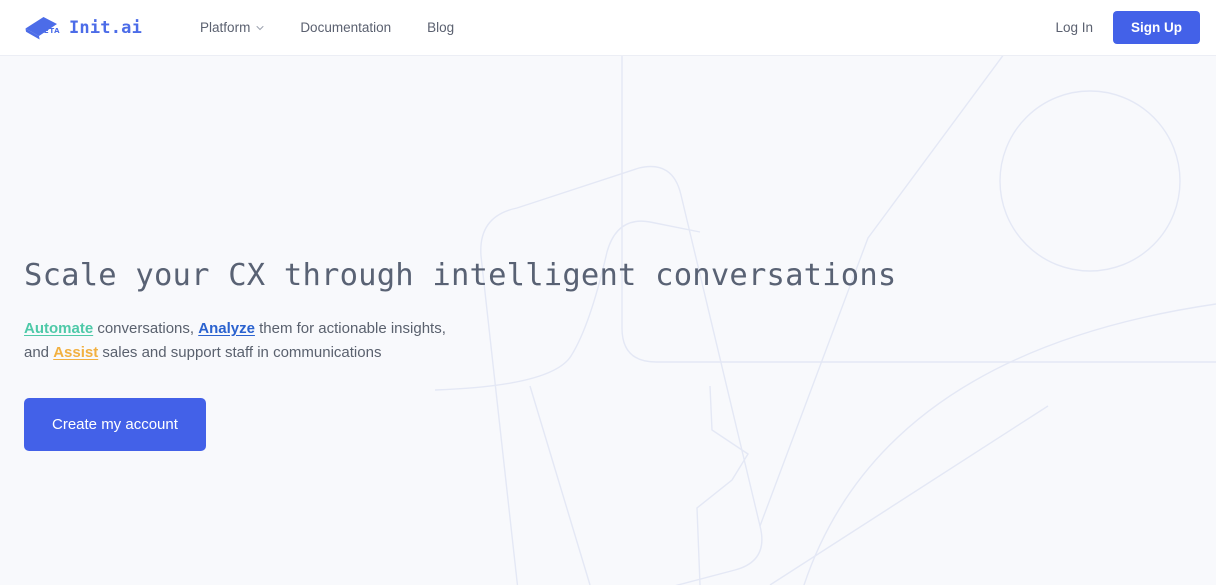  I want to click on account-actions: Log In Sign Up, so click(1120, 27).